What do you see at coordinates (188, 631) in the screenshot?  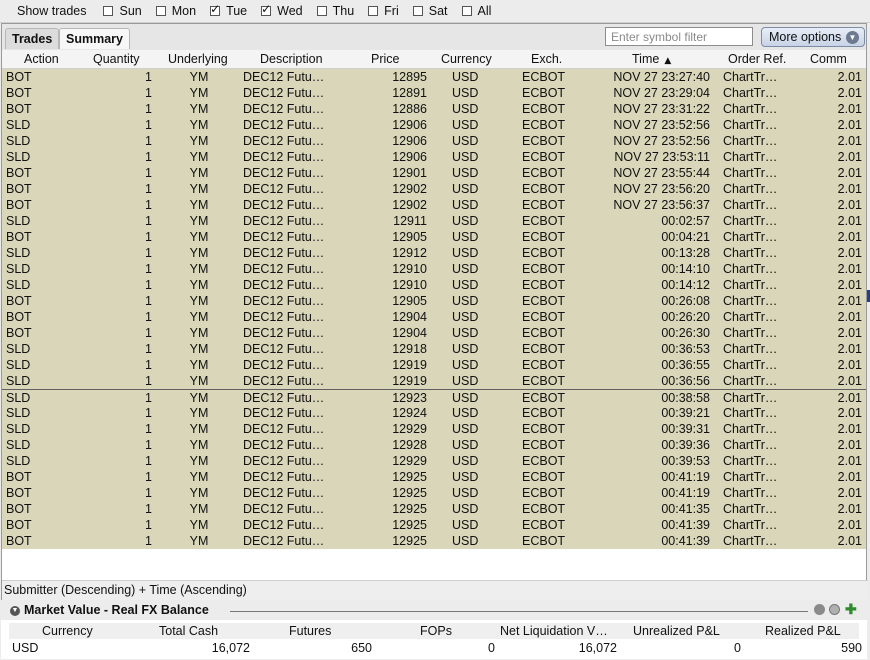 I see `mv-column-header: Total Cash` at bounding box center [188, 631].